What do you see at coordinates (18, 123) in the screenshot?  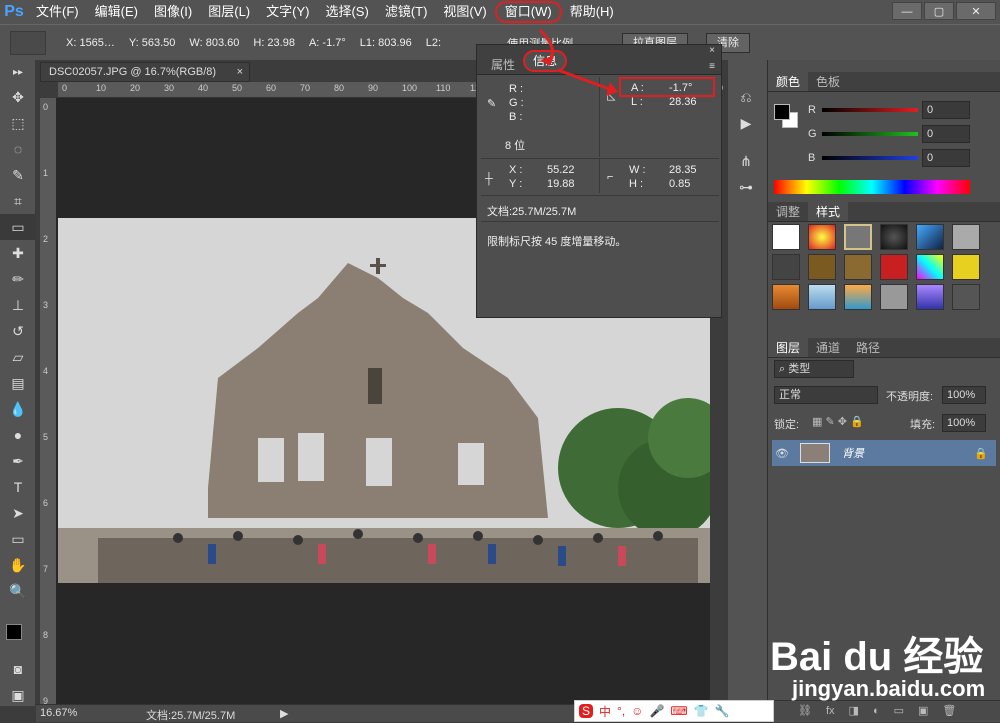 I see `marquee-tool-icon: ⬚` at bounding box center [18, 123].